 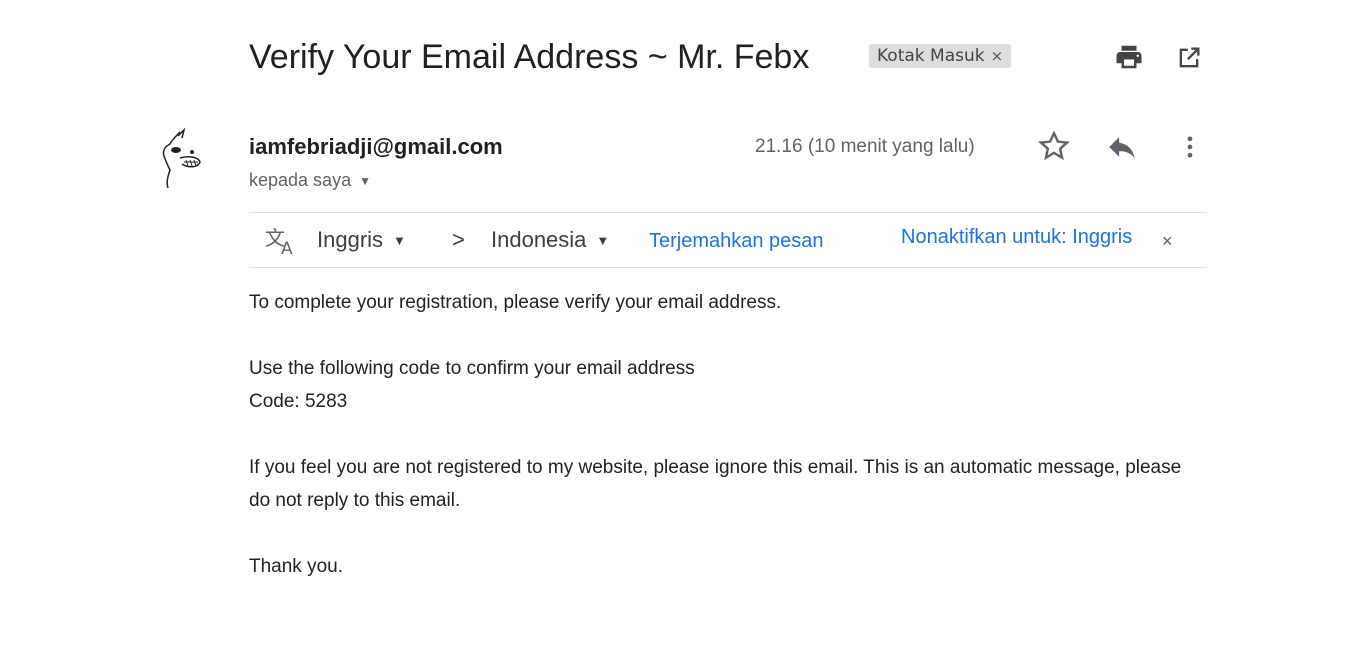 I want to click on label-chip-text: Kotak Masuk, so click(x=931, y=56).